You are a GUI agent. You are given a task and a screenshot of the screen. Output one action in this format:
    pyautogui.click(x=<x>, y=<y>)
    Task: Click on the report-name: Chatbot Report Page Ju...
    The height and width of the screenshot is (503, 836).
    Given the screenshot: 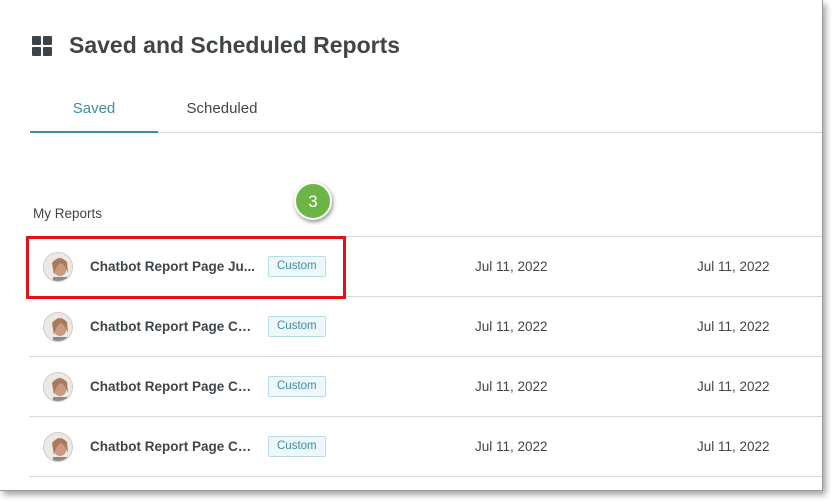 What is the action you would take?
    pyautogui.click(x=172, y=266)
    